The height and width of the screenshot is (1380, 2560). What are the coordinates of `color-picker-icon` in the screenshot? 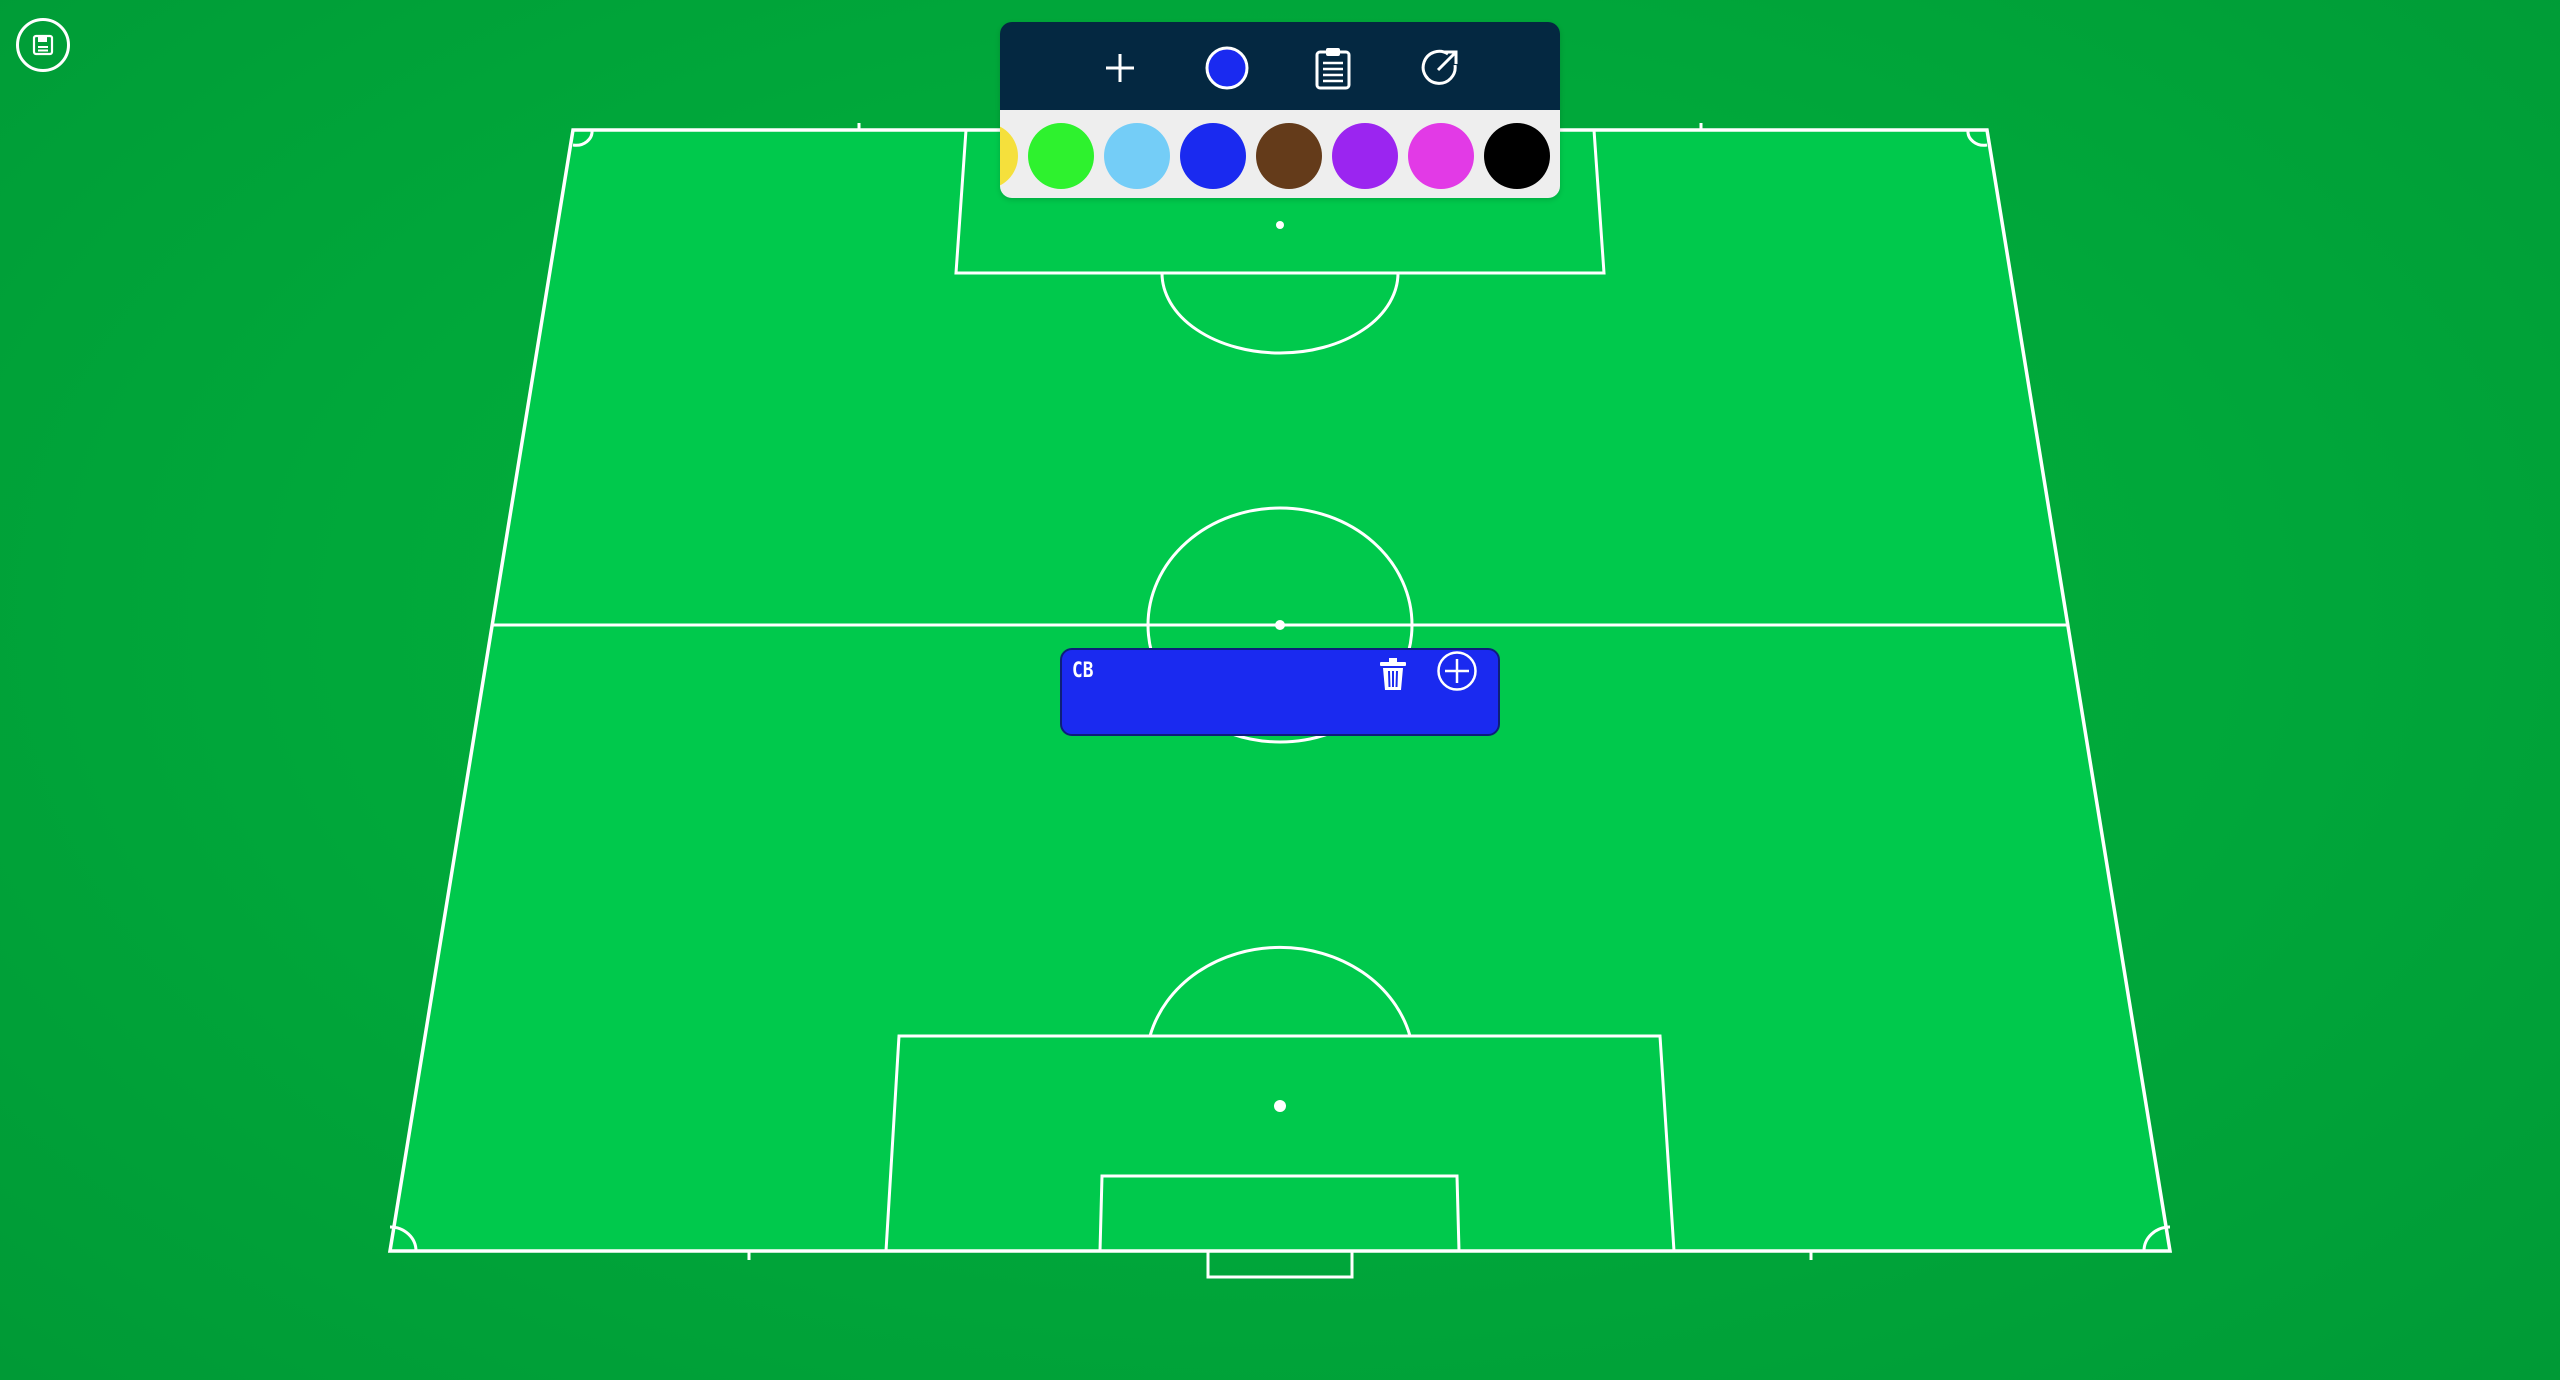 It's located at (1227, 68).